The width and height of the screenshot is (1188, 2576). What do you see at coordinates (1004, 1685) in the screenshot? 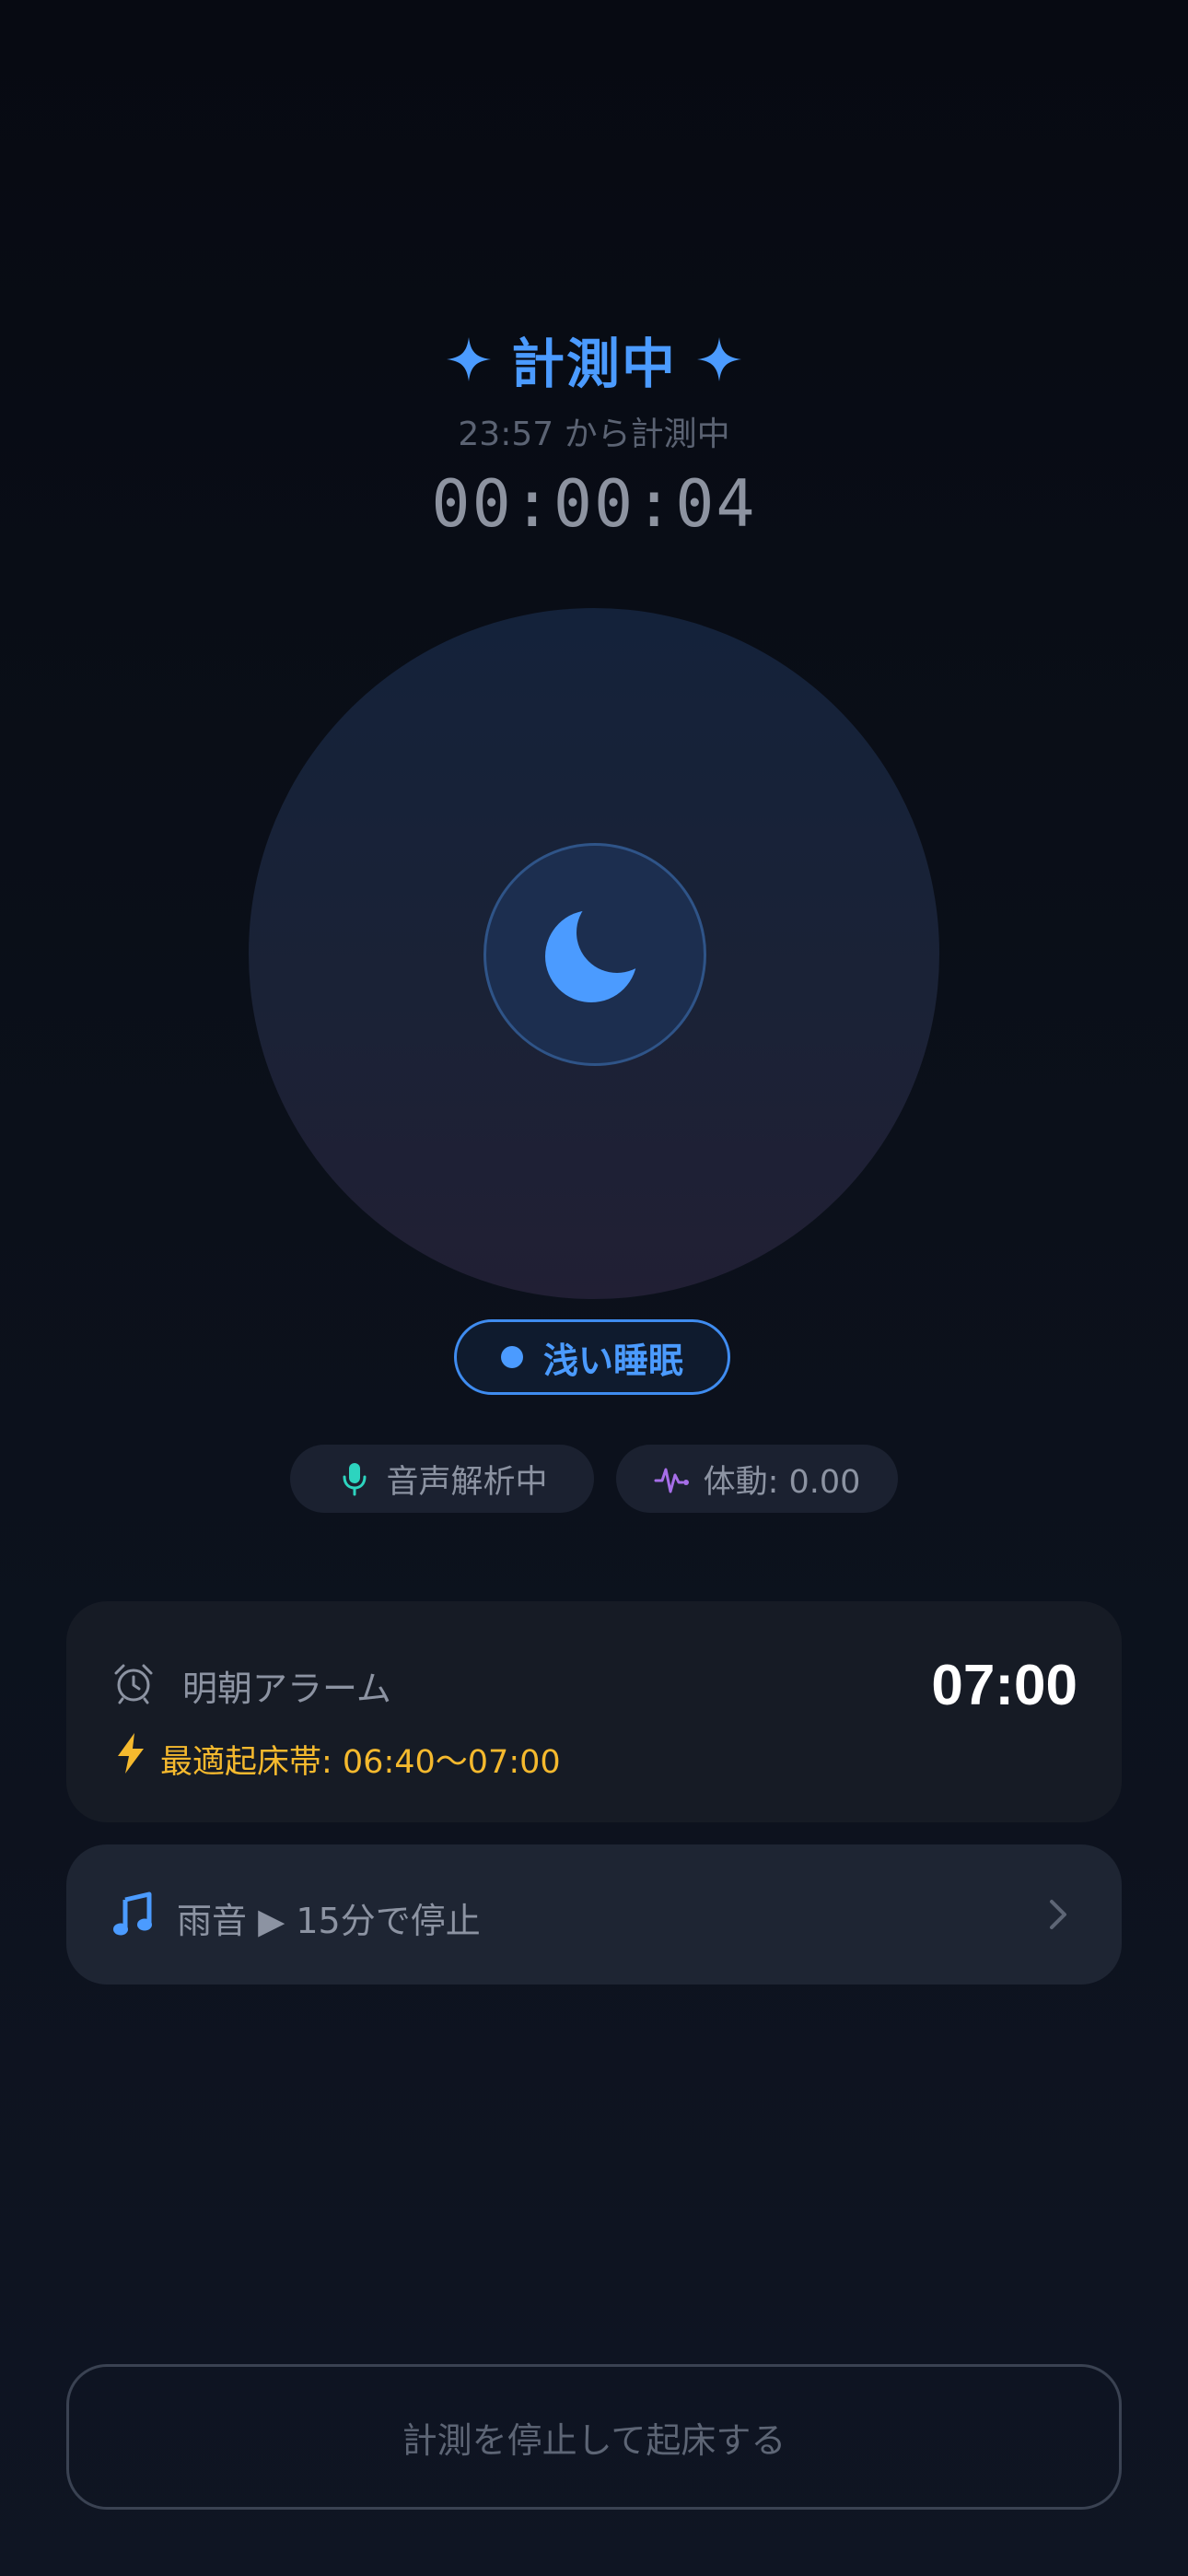
I see `alarm-time: 07:00` at bounding box center [1004, 1685].